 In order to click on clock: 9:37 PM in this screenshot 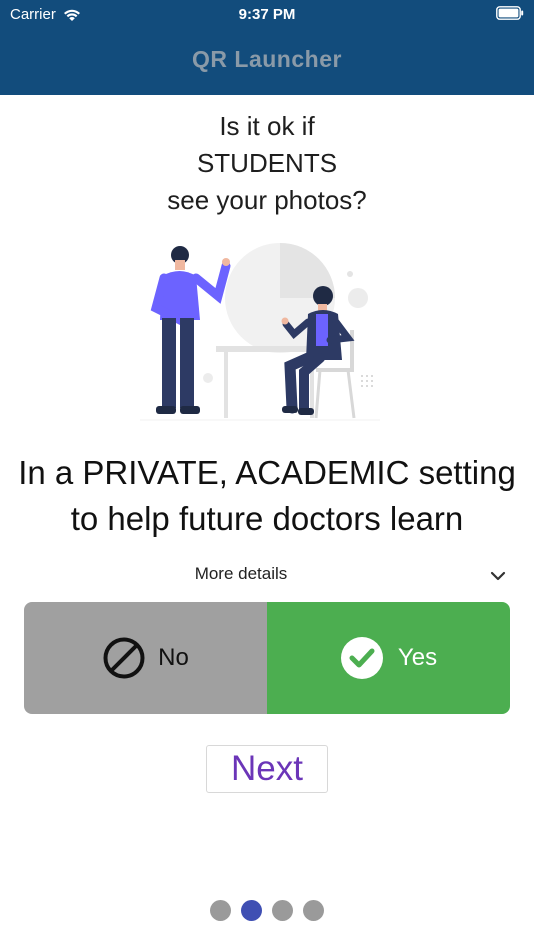, I will do `click(267, 14)`.